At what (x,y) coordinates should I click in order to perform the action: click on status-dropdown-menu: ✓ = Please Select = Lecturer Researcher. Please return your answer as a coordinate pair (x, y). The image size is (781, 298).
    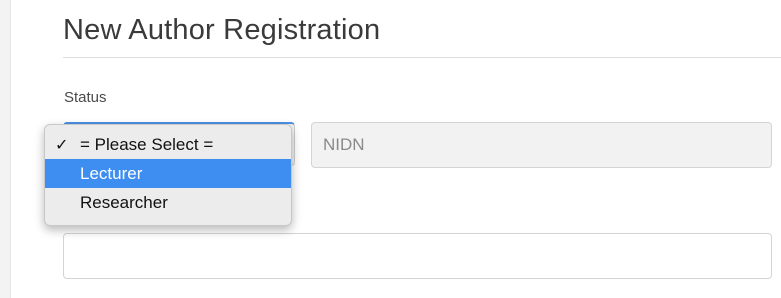
    Looking at the image, I should click on (168, 175).